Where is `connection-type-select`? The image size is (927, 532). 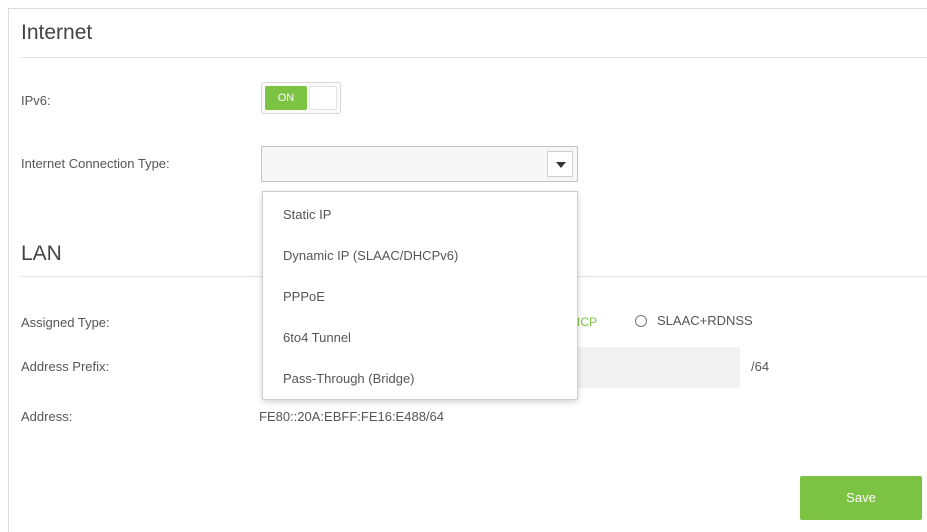 connection-type-select is located at coordinates (419, 164).